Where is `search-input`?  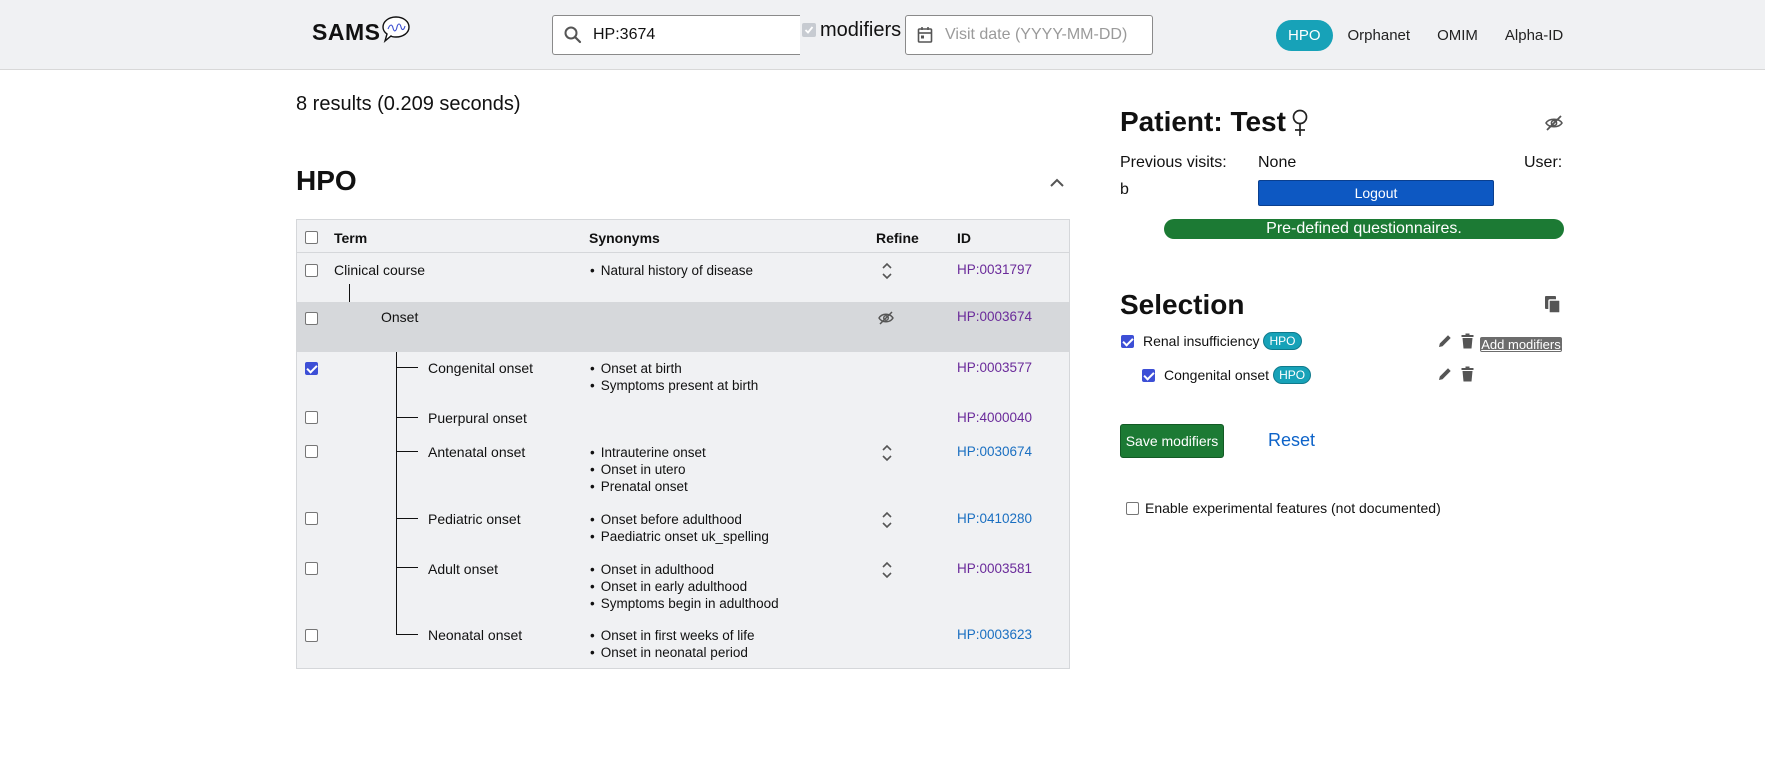 search-input is located at coordinates (691, 35).